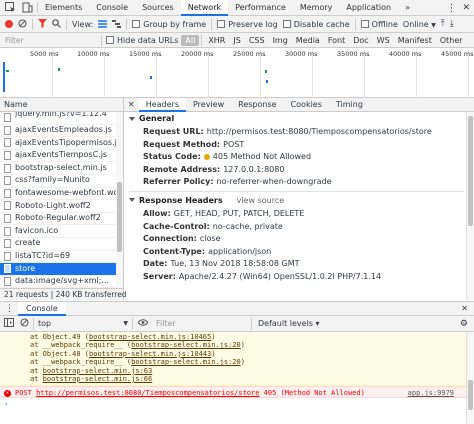  What do you see at coordinates (296, 119) in the screenshot?
I see `general-section-header: General` at bounding box center [296, 119].